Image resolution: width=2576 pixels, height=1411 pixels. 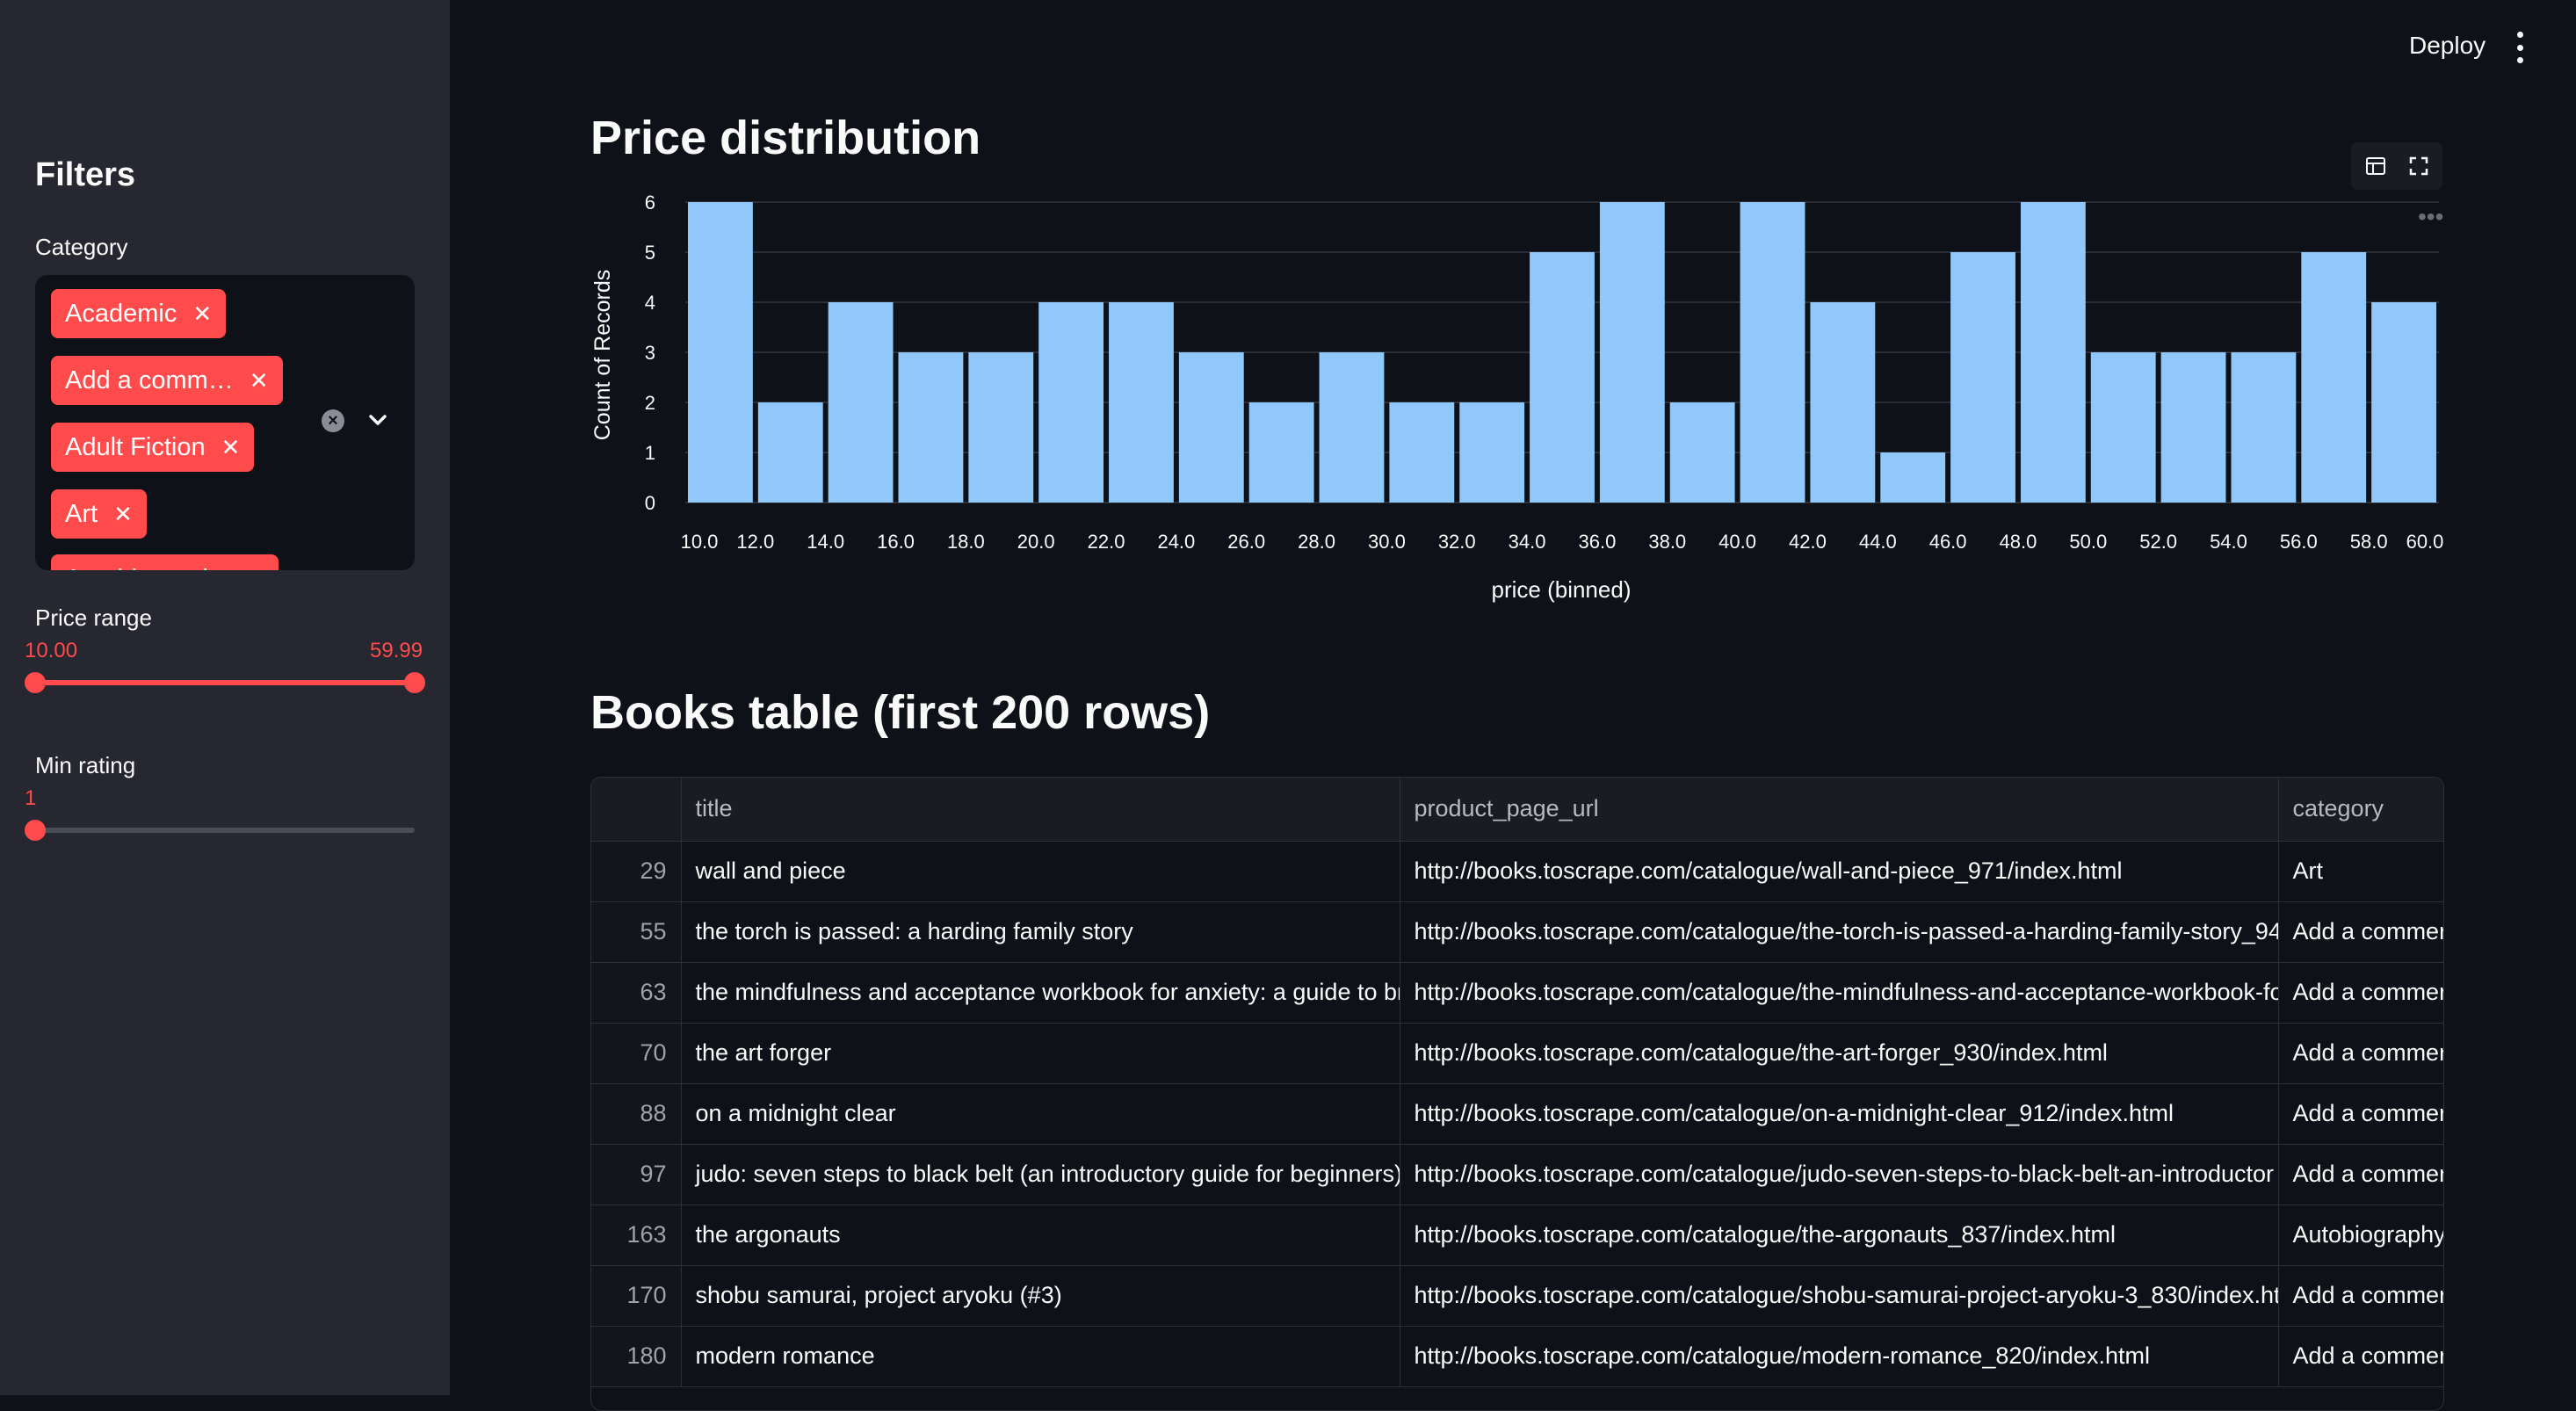 What do you see at coordinates (2430, 216) in the screenshot?
I see `more-icon: •••` at bounding box center [2430, 216].